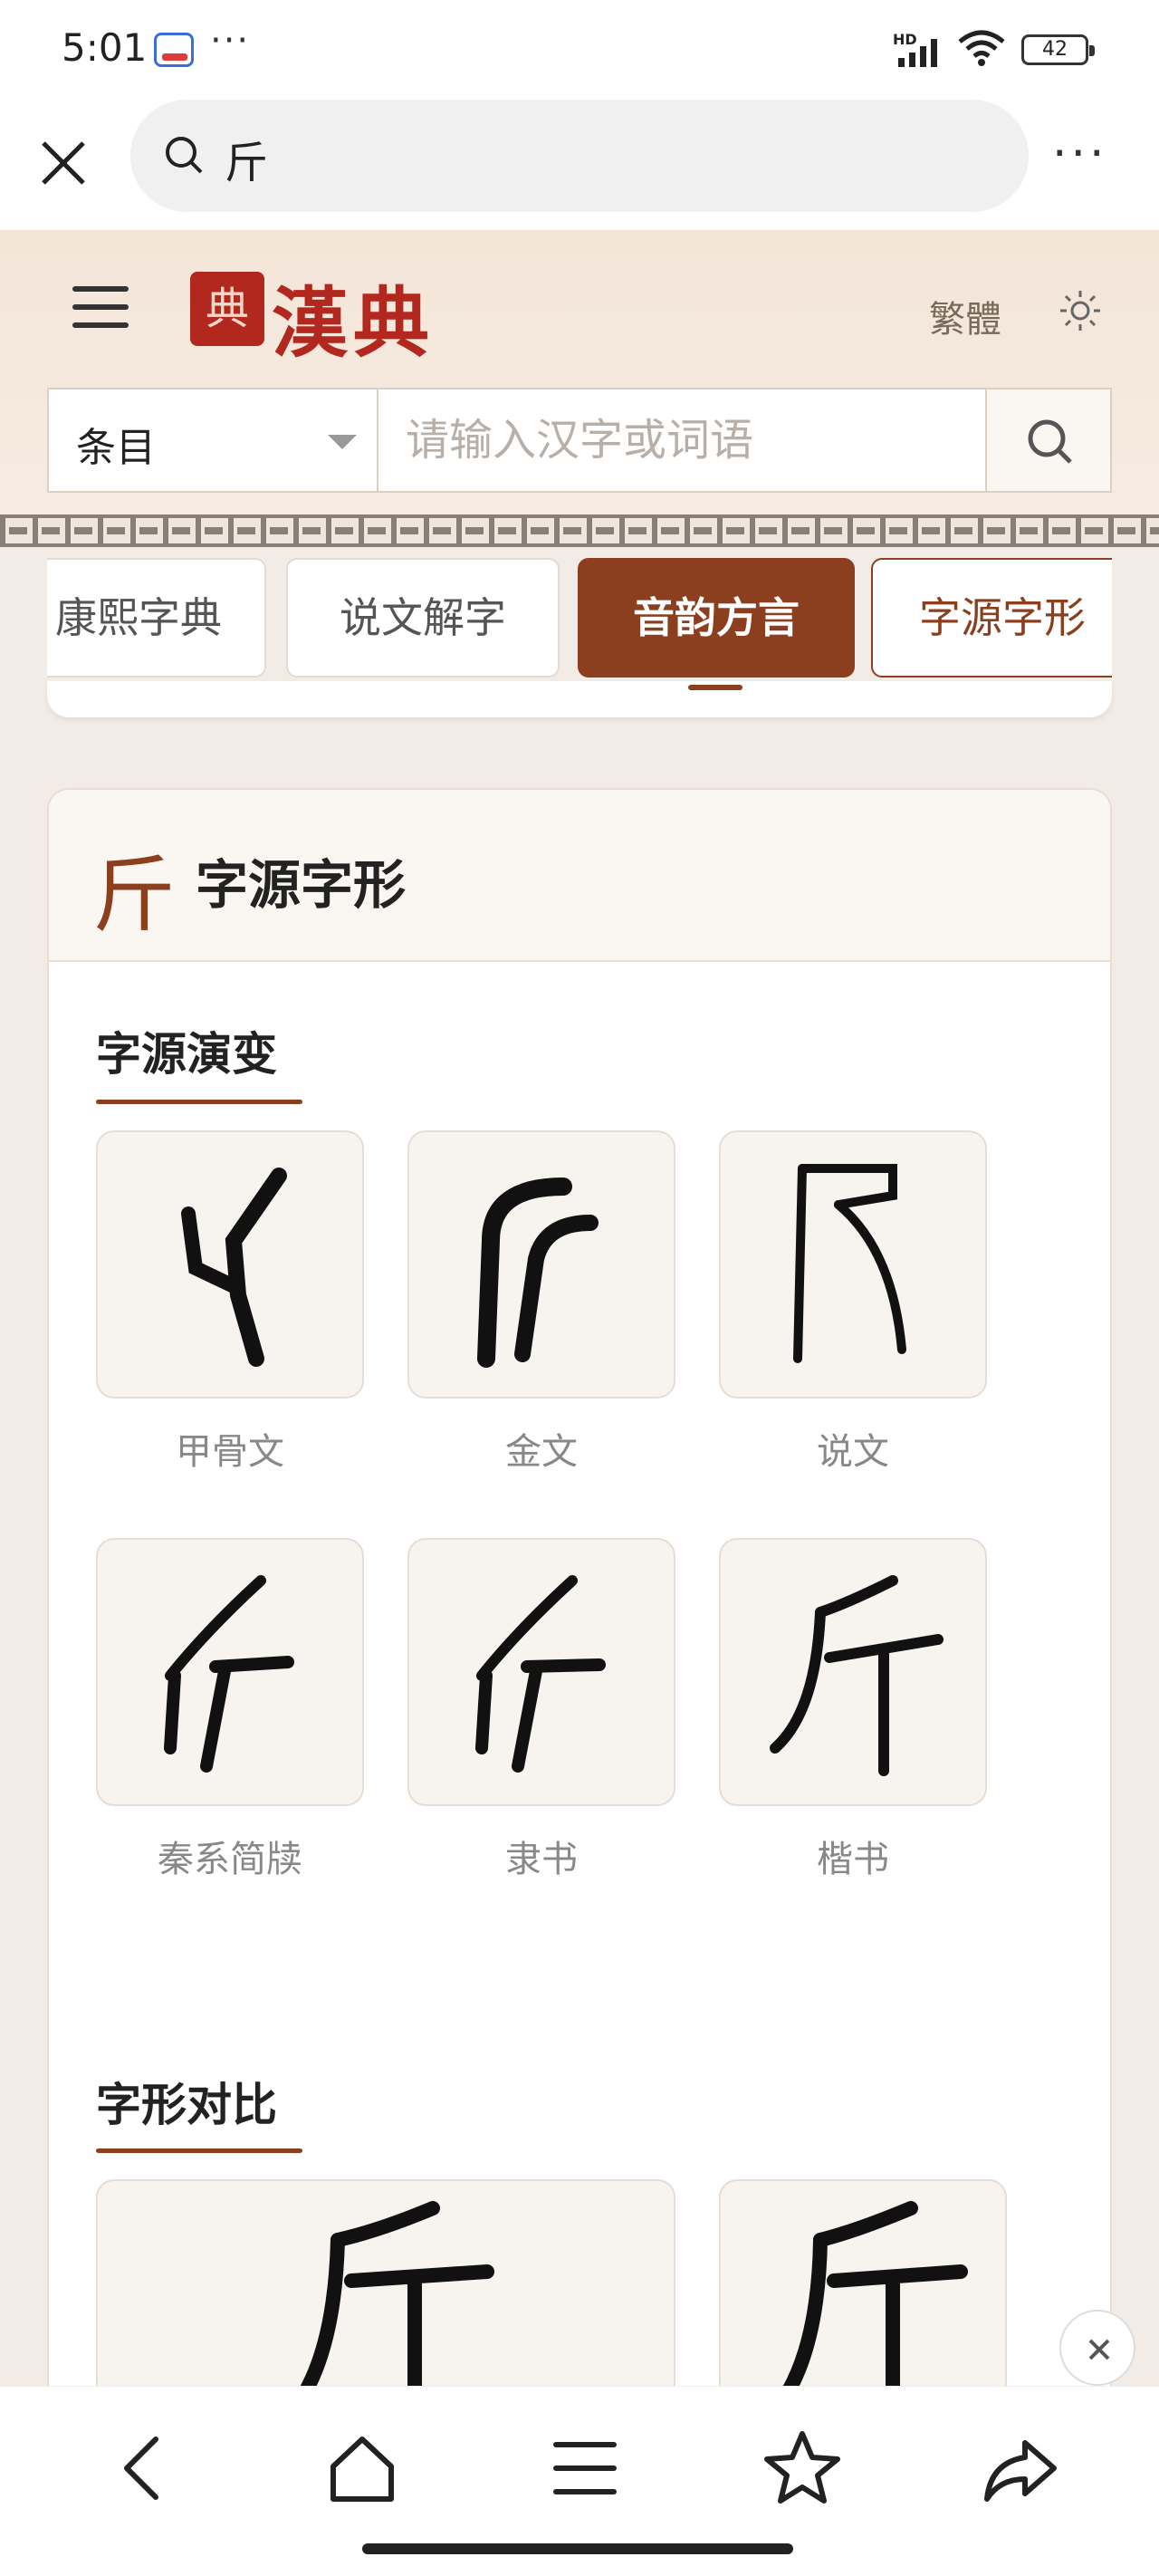 Image resolution: width=1159 pixels, height=2576 pixels. I want to click on glyph-qin-bamboo, so click(230, 1672).